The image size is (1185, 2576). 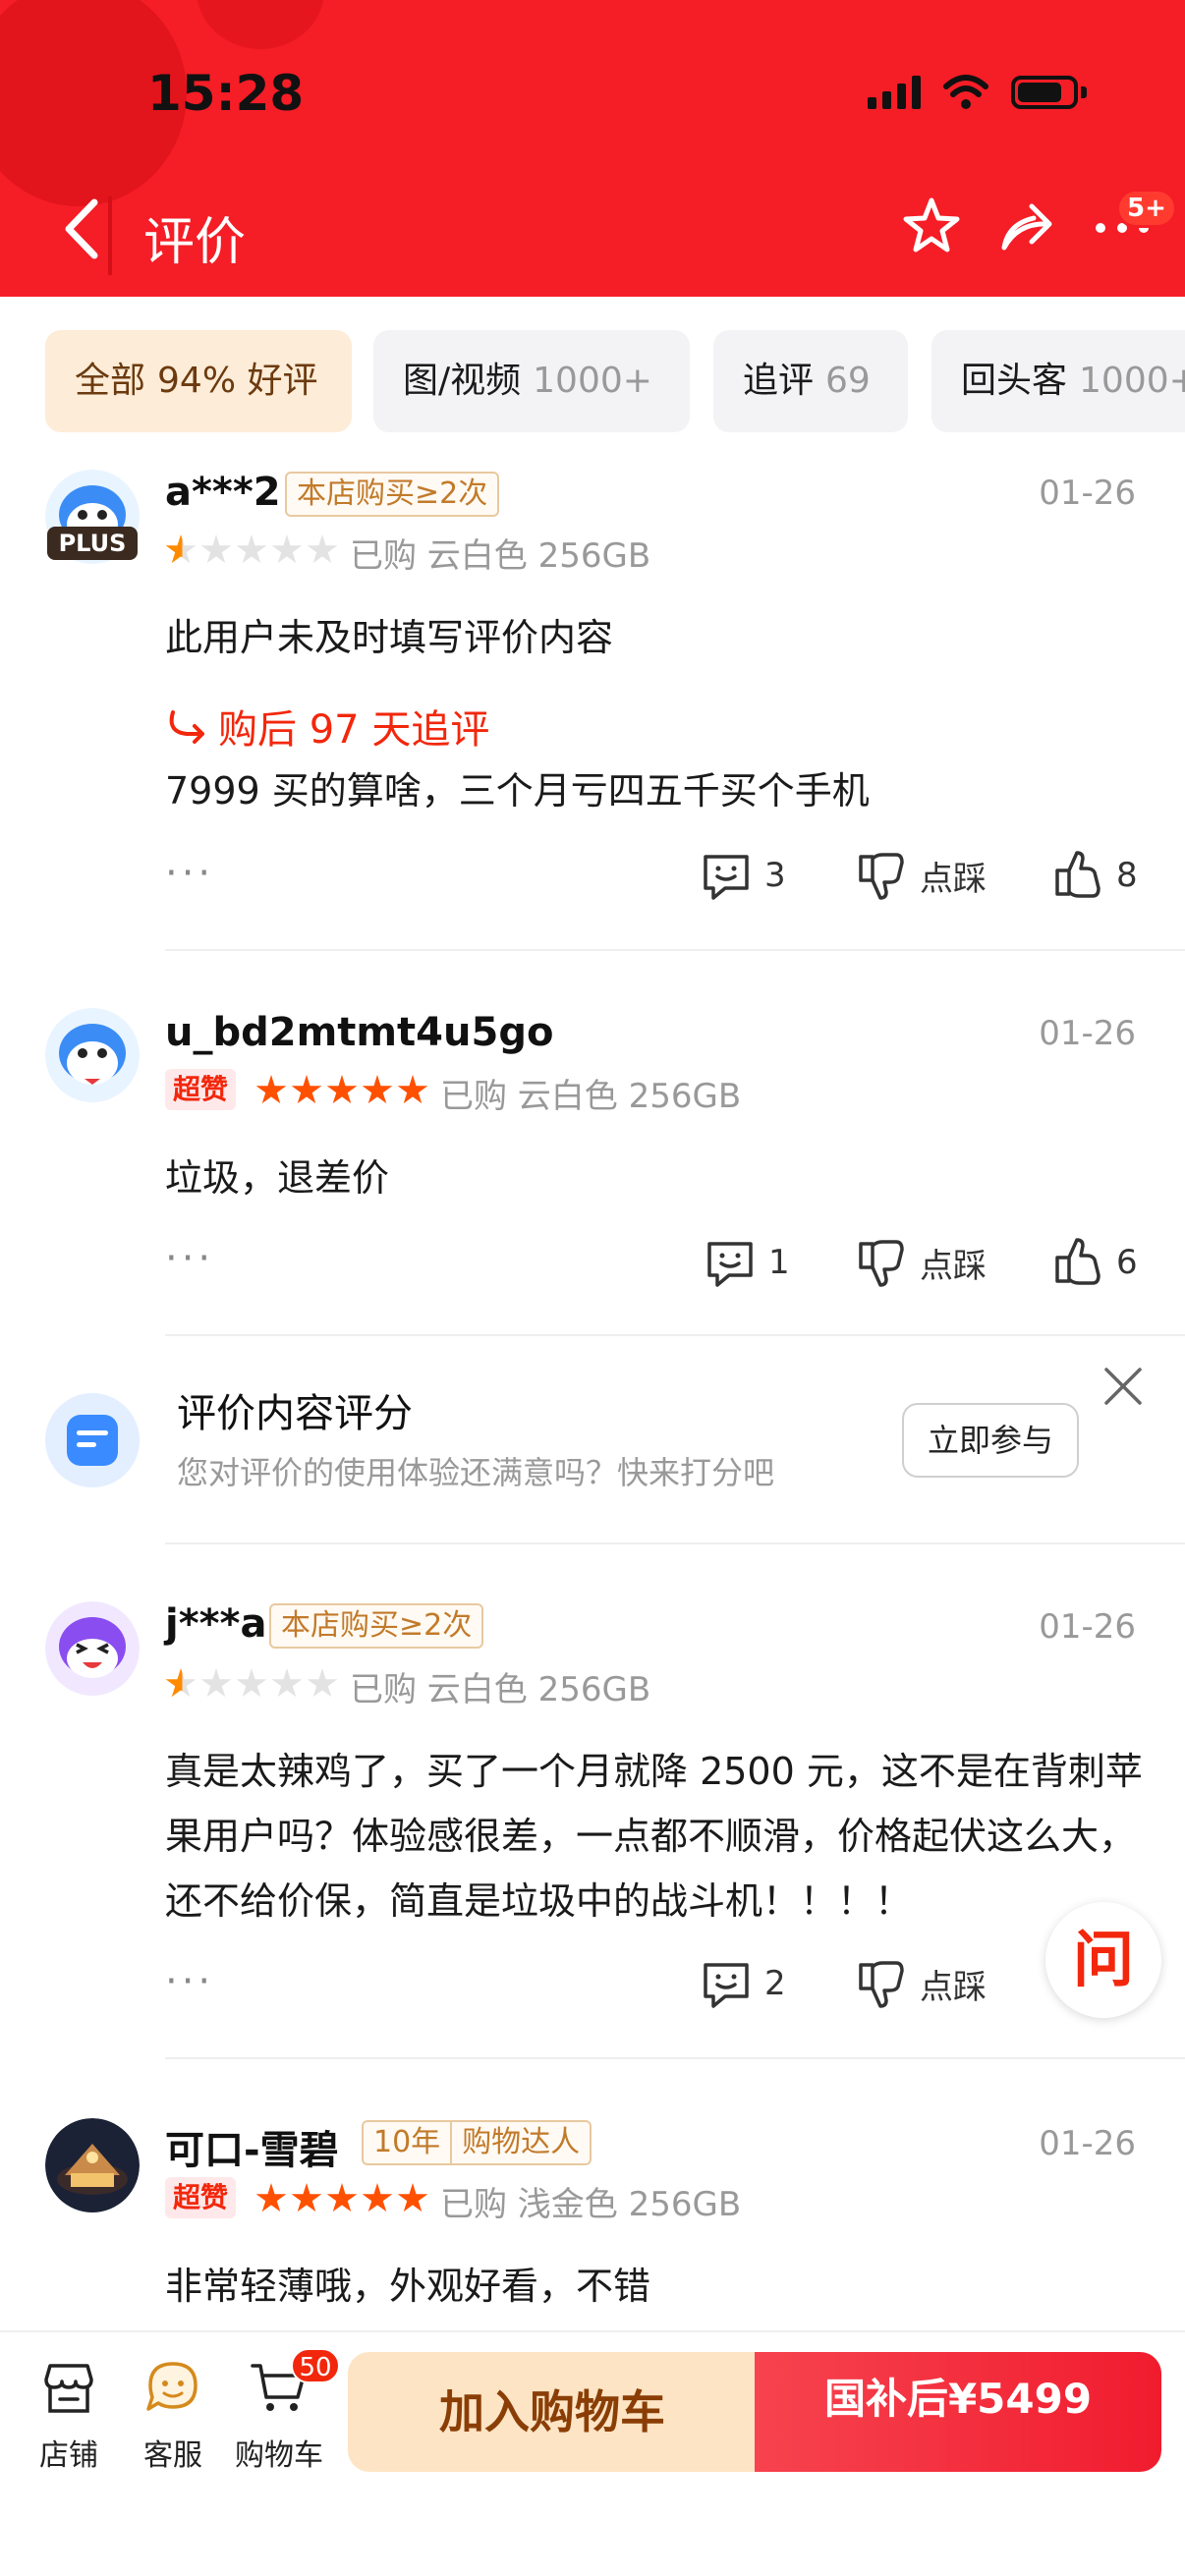 What do you see at coordinates (279, 2455) in the screenshot?
I see `tab-label: 购物车` at bounding box center [279, 2455].